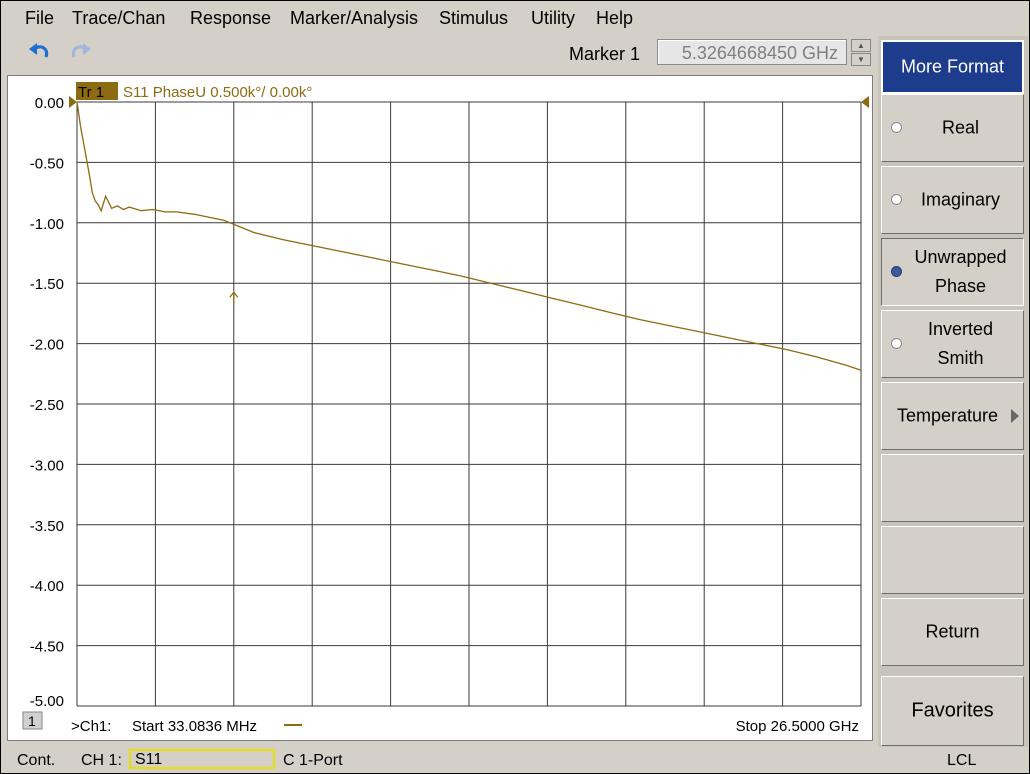 This screenshot has width=1030, height=774. What do you see at coordinates (217, 92) in the screenshot?
I see `trace-info: S11 PhaseU 0.500k°/ 0.00k°` at bounding box center [217, 92].